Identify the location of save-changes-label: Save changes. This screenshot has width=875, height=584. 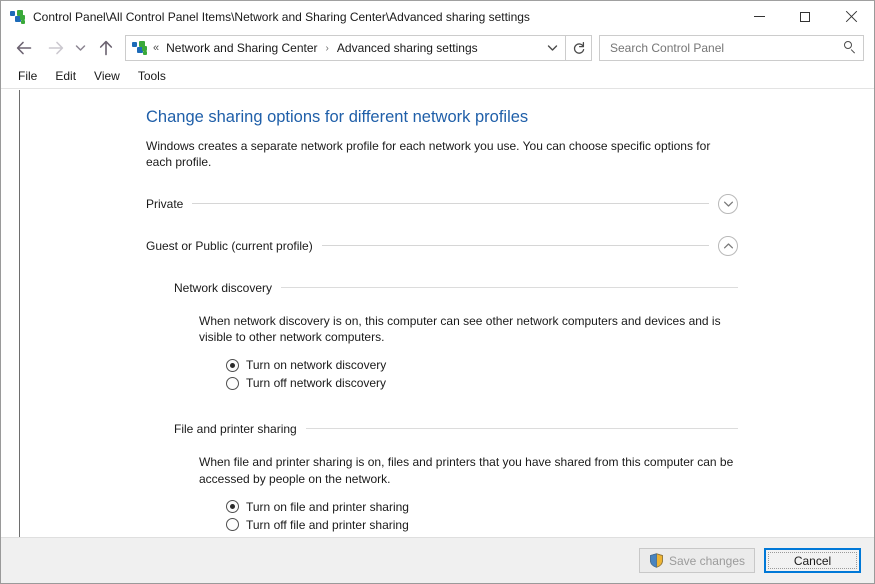
(706, 560).